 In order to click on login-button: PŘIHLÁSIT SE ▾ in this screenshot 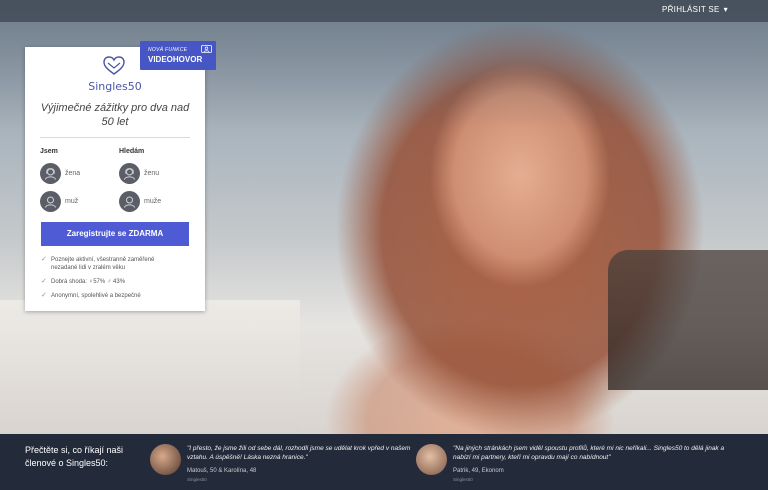, I will do `click(695, 9)`.